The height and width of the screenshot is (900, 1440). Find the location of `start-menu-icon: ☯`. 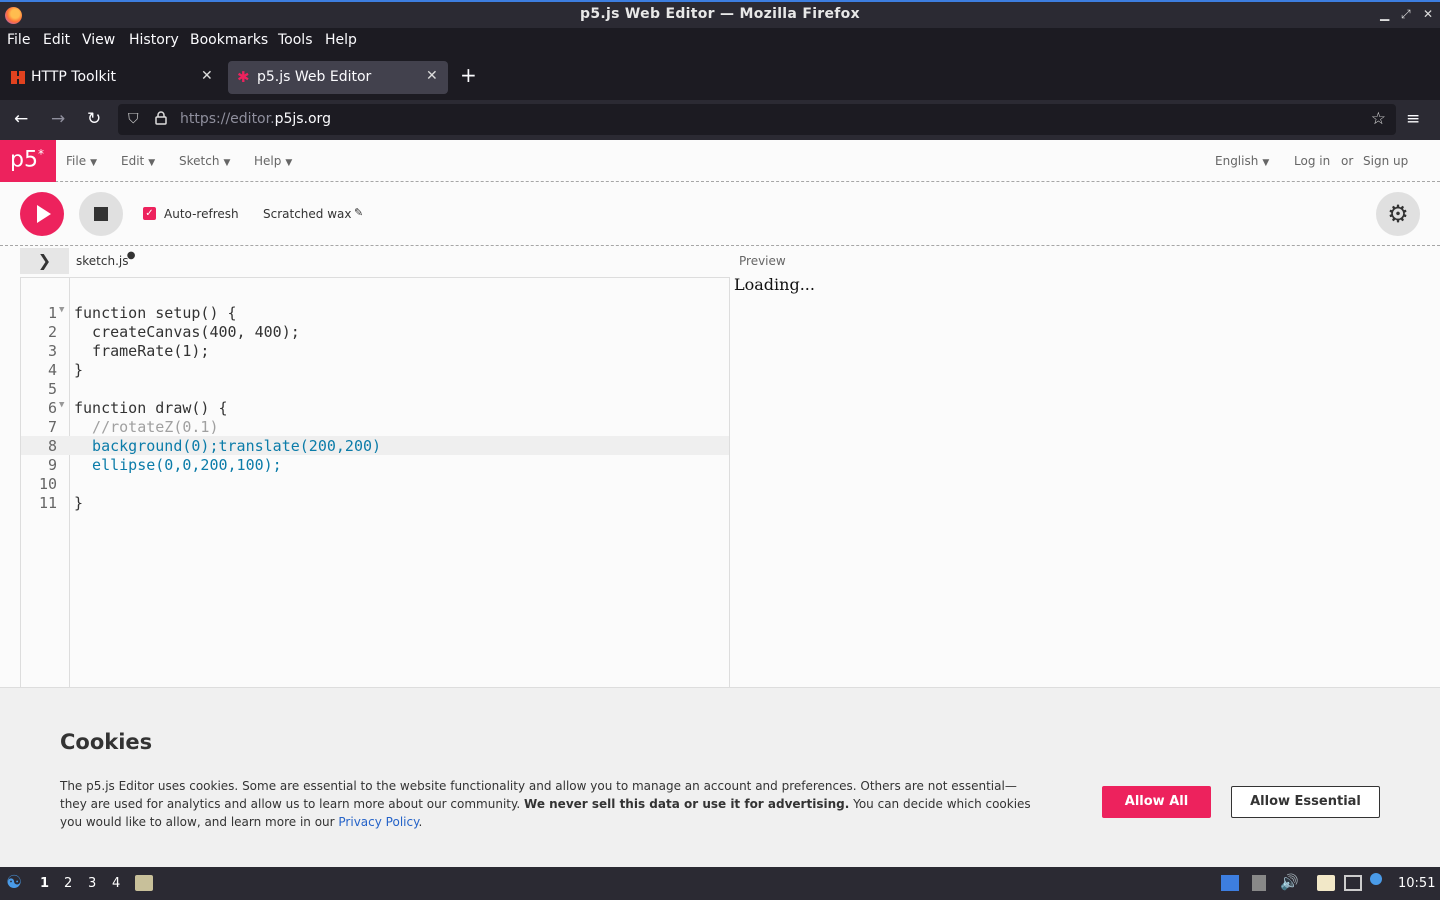

start-menu-icon: ☯ is located at coordinates (14, 882).